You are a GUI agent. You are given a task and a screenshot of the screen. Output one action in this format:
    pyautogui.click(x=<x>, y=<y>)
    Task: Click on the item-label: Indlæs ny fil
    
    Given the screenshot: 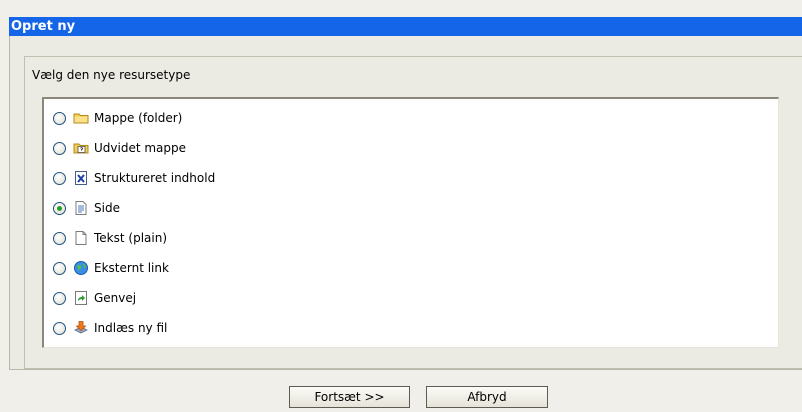 What is the action you would take?
    pyautogui.click(x=131, y=328)
    